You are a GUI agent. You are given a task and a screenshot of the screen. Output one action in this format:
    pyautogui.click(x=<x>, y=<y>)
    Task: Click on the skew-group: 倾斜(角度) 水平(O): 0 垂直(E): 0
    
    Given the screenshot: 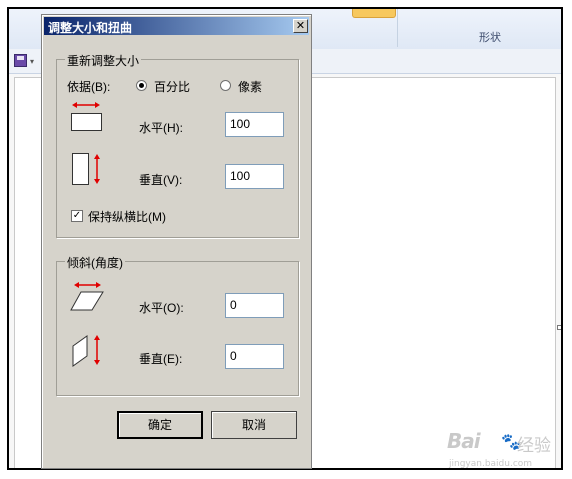 What is the action you would take?
    pyautogui.click(x=177, y=325)
    